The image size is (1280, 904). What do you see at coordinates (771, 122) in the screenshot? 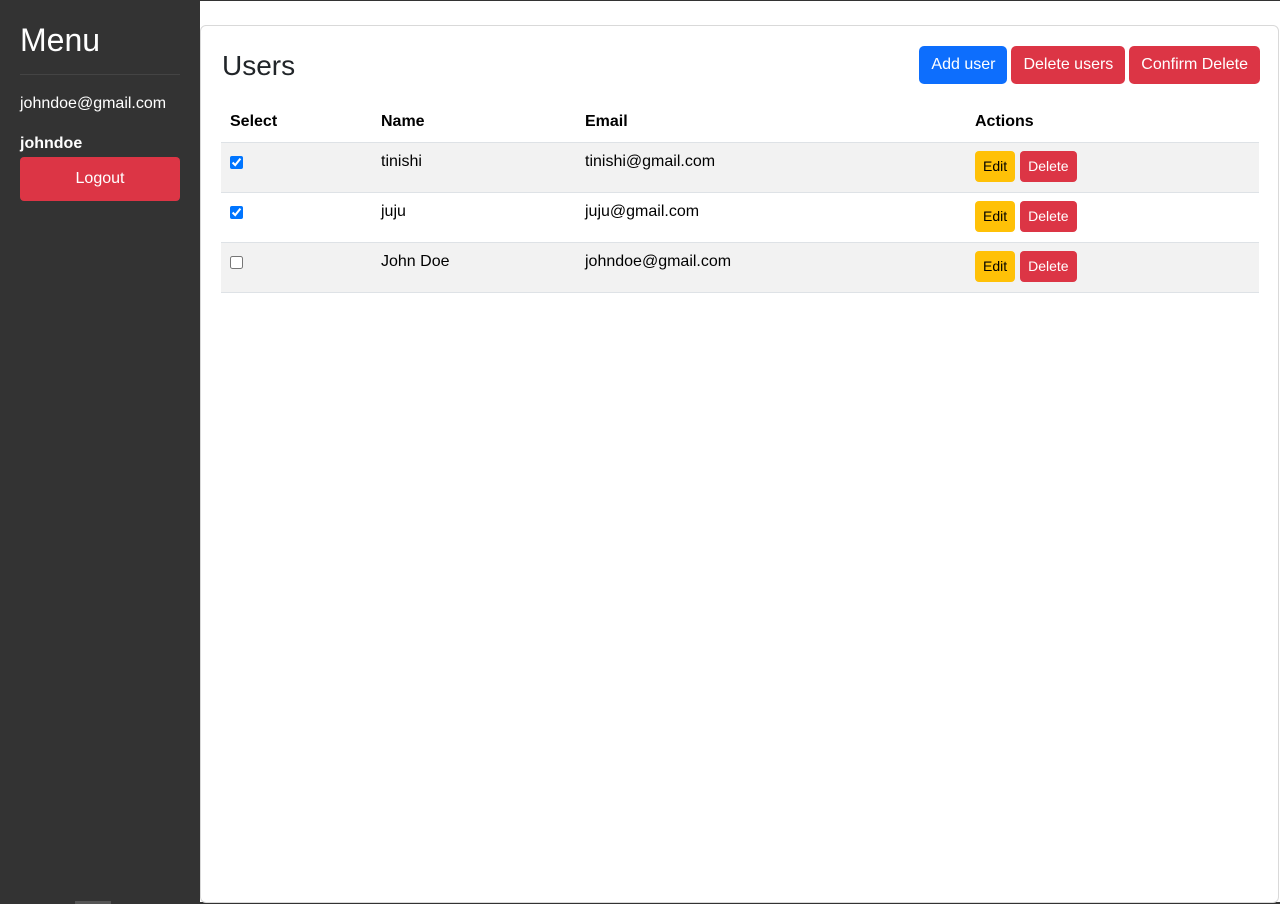
I see `column-header-email: Email` at bounding box center [771, 122].